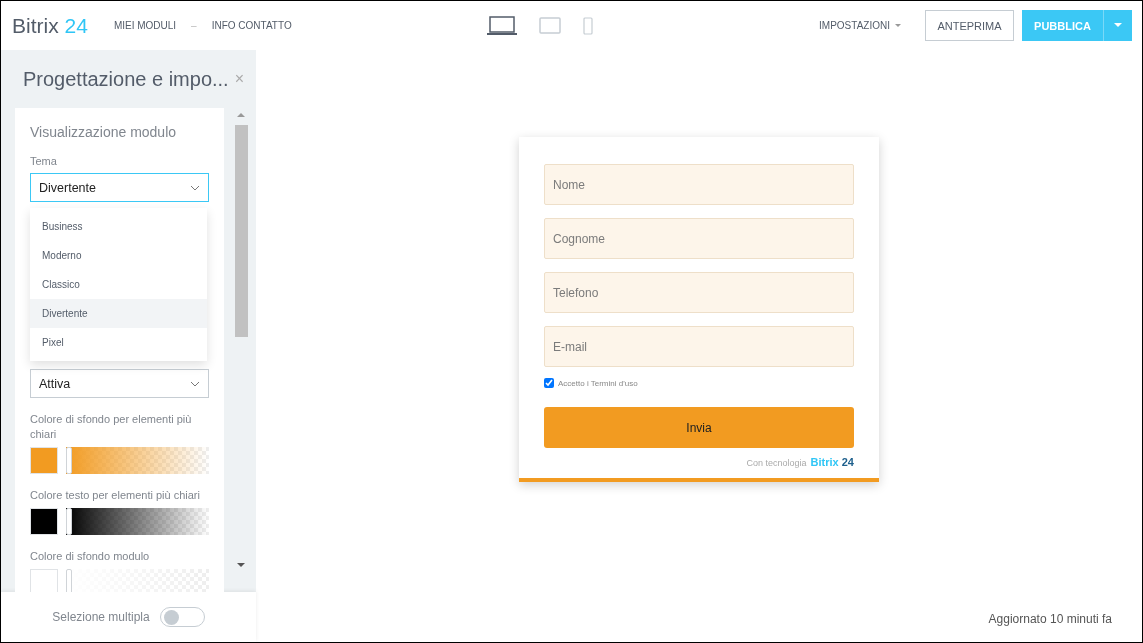 Image resolution: width=1143 pixels, height=643 pixels. What do you see at coordinates (699, 292) in the screenshot?
I see `input-field: Telefono` at bounding box center [699, 292].